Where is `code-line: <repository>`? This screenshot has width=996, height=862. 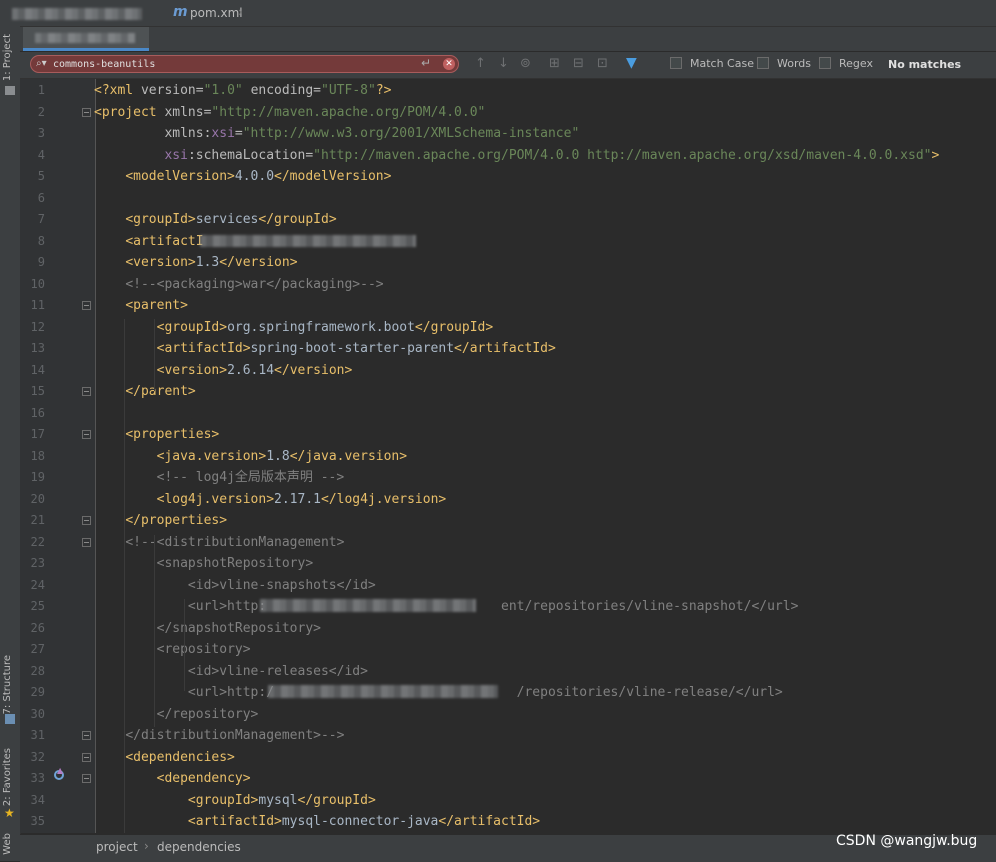 code-line: <repository> is located at coordinates (172, 650).